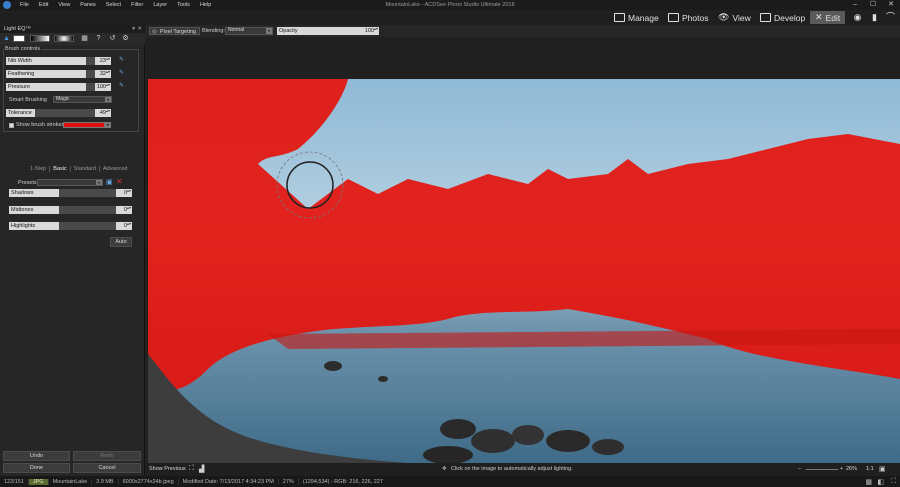 The height and width of the screenshot is (487, 900). Describe the element at coordinates (174, 31) in the screenshot. I see `pixel-targeting-button: ◎ Pixel Targeting` at that location.